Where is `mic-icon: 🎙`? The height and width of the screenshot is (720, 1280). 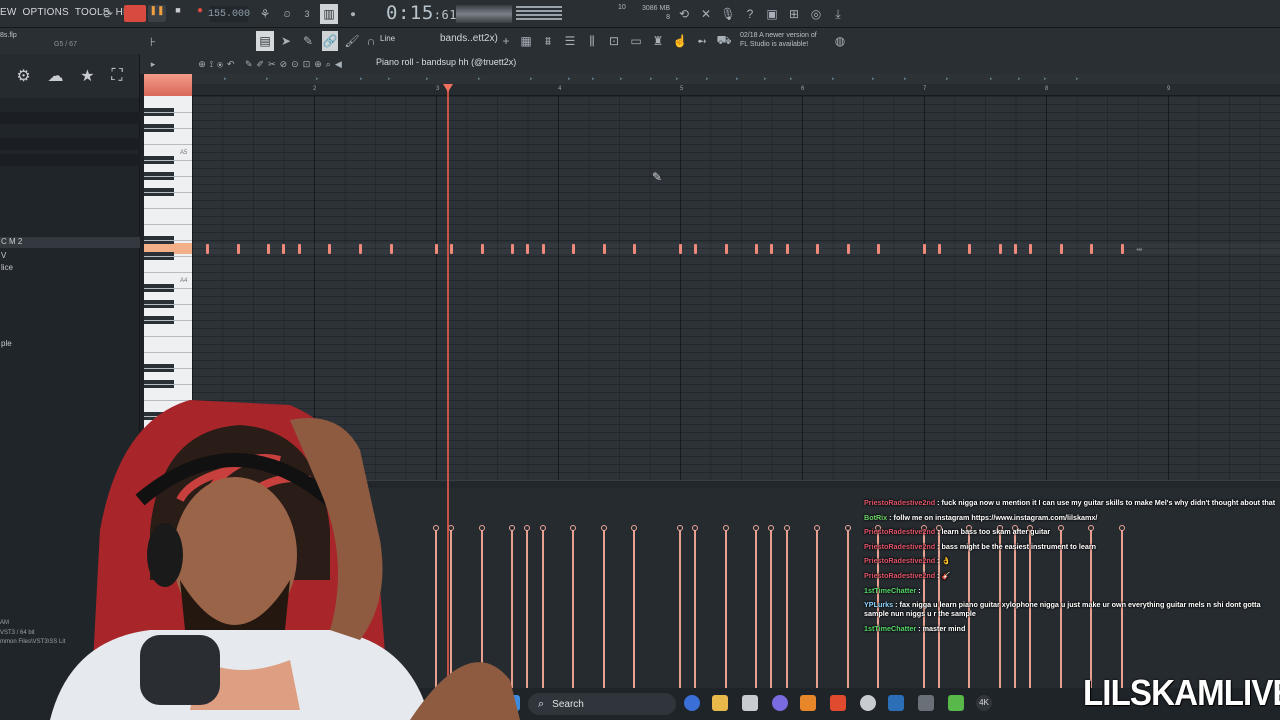 mic-icon: 🎙 is located at coordinates (728, 14).